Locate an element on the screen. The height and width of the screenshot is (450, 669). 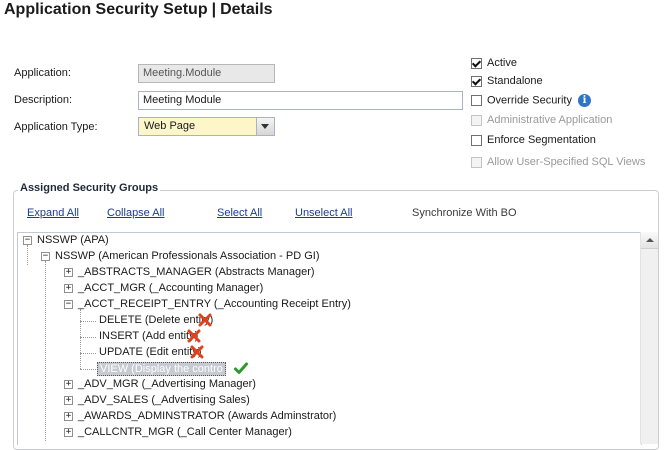
active-checkbox is located at coordinates (476, 63).